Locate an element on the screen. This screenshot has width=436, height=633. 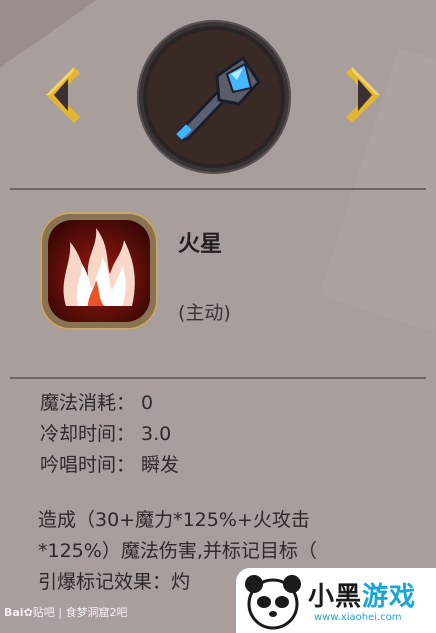
stat-label: 吟唱时间： is located at coordinates (88, 465).